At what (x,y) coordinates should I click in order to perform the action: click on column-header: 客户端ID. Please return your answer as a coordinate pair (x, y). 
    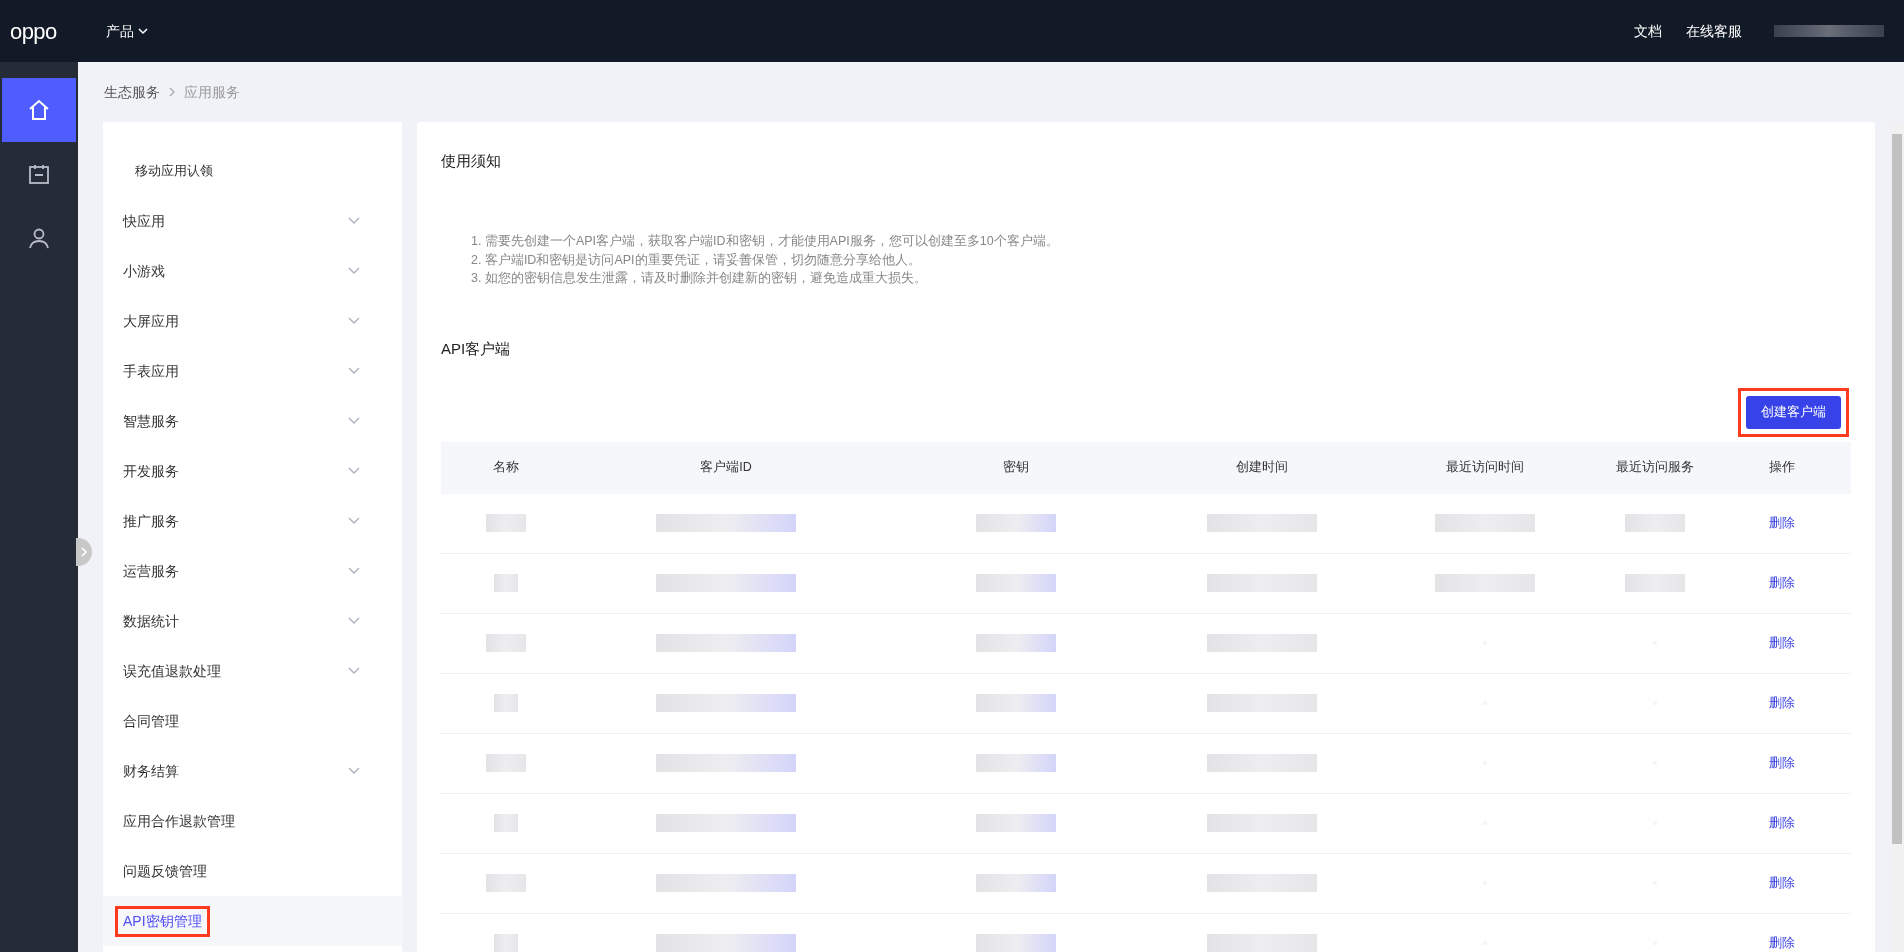
    Looking at the image, I should click on (726, 468).